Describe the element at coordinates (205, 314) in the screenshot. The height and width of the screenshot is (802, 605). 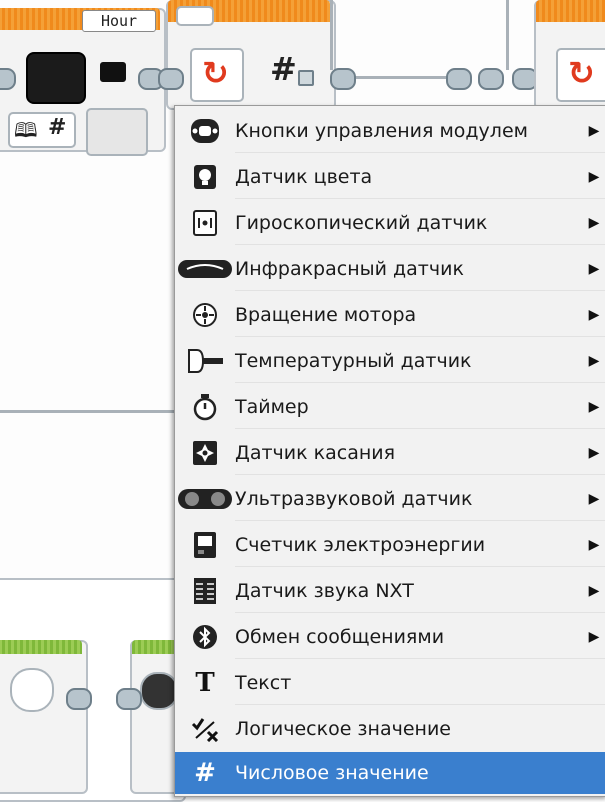
I see `motor-rotation-icon` at that location.